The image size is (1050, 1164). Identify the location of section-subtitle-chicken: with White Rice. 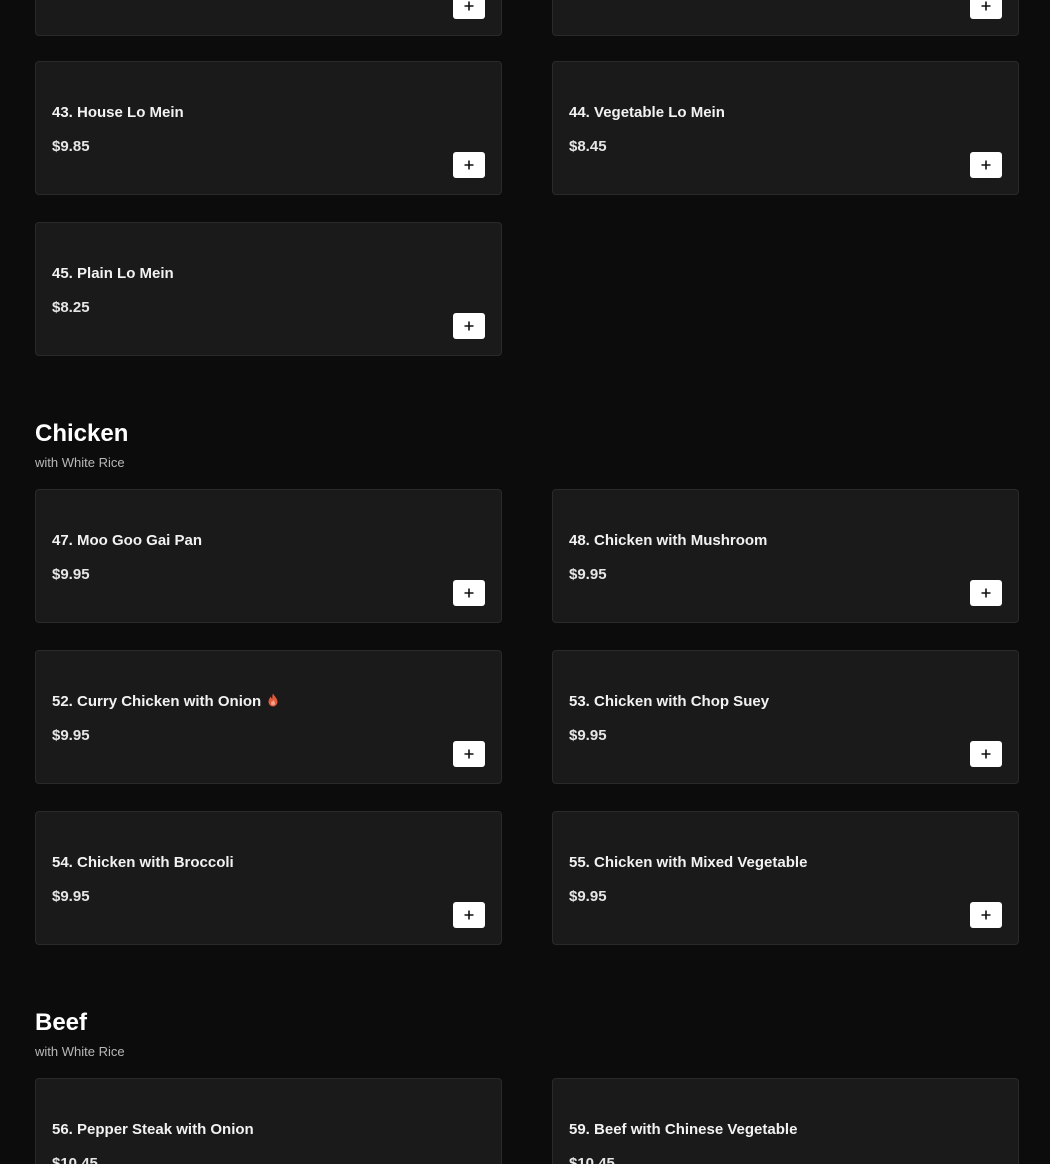
(80, 462).